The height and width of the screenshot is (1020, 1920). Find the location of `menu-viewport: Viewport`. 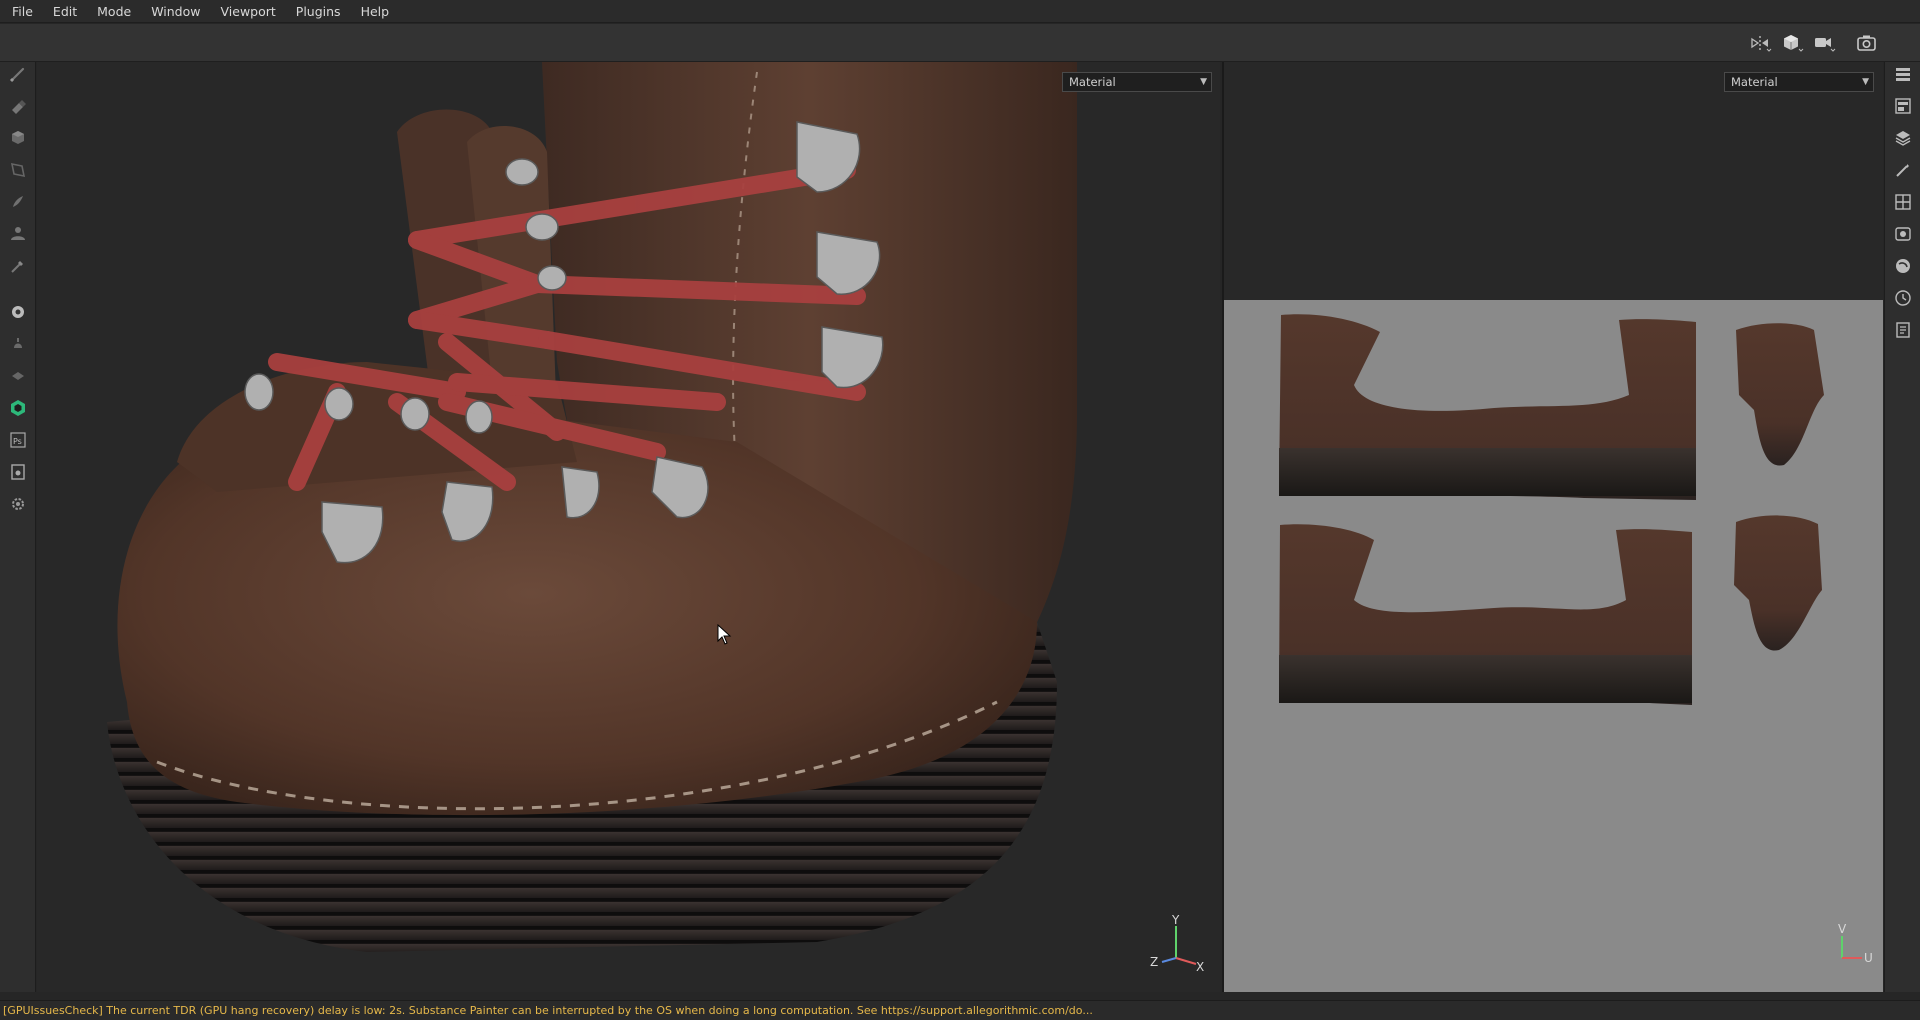

menu-viewport: Viewport is located at coordinates (248, 11).